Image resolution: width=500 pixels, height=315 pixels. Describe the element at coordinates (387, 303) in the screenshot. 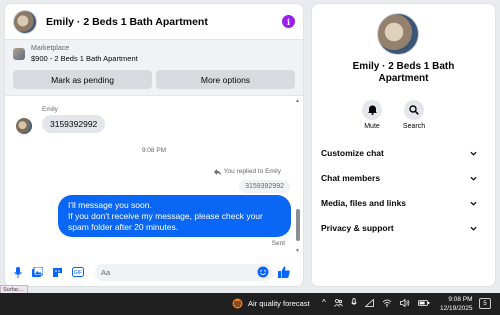

I see `wifi-icon` at that location.